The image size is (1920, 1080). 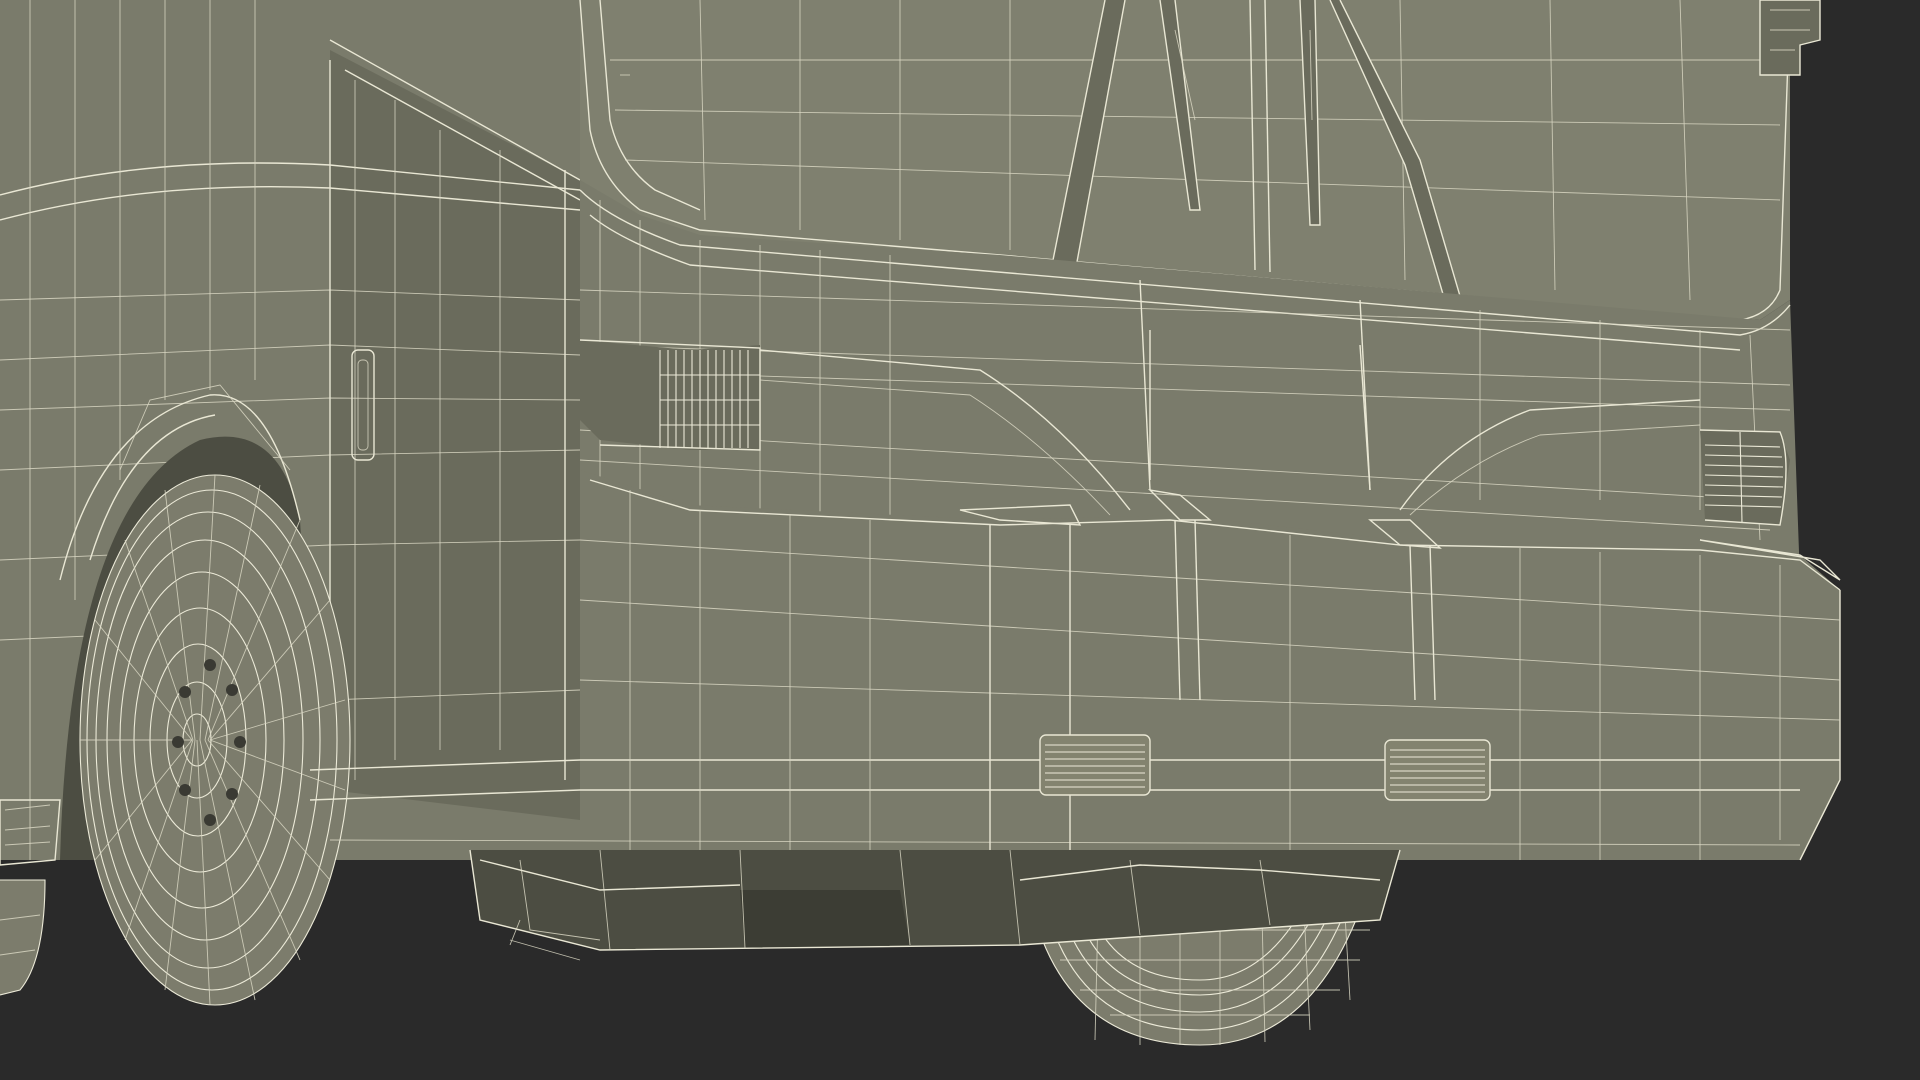 I want to click on right-headlight, so click(x=1744, y=477).